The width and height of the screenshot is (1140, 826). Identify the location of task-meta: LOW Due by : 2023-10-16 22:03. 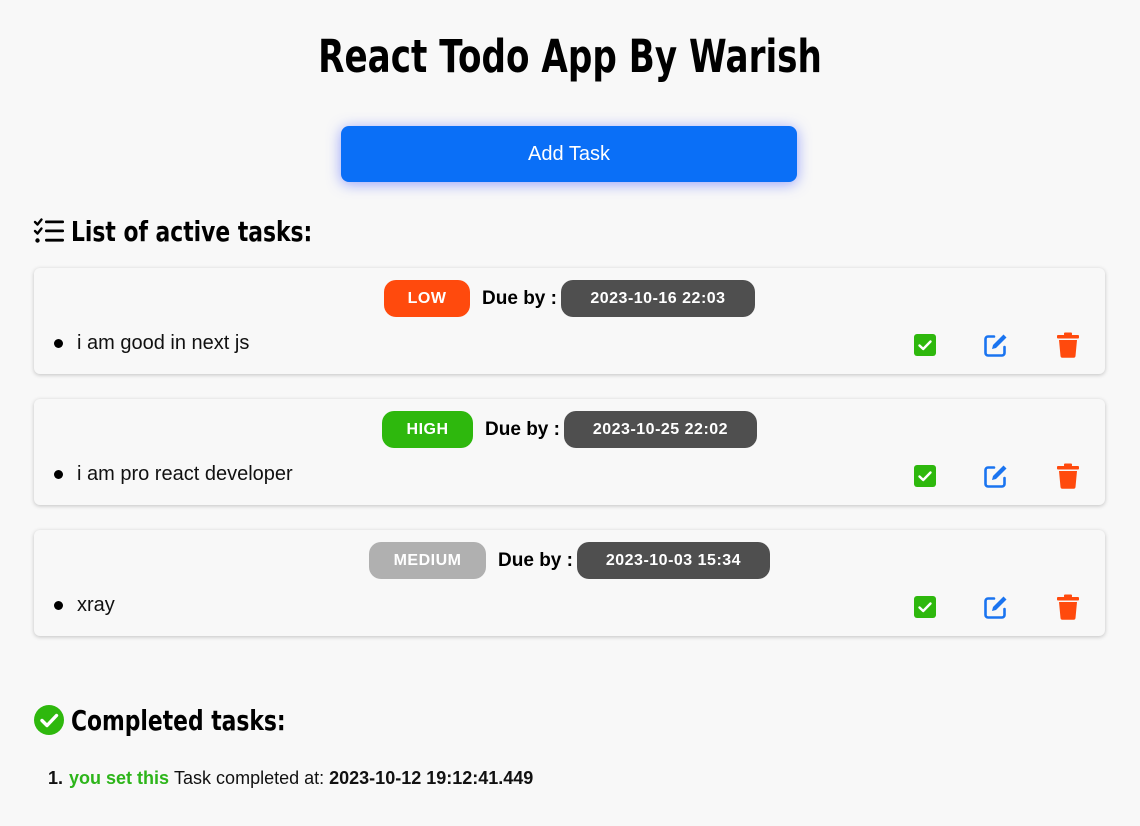
(569, 298).